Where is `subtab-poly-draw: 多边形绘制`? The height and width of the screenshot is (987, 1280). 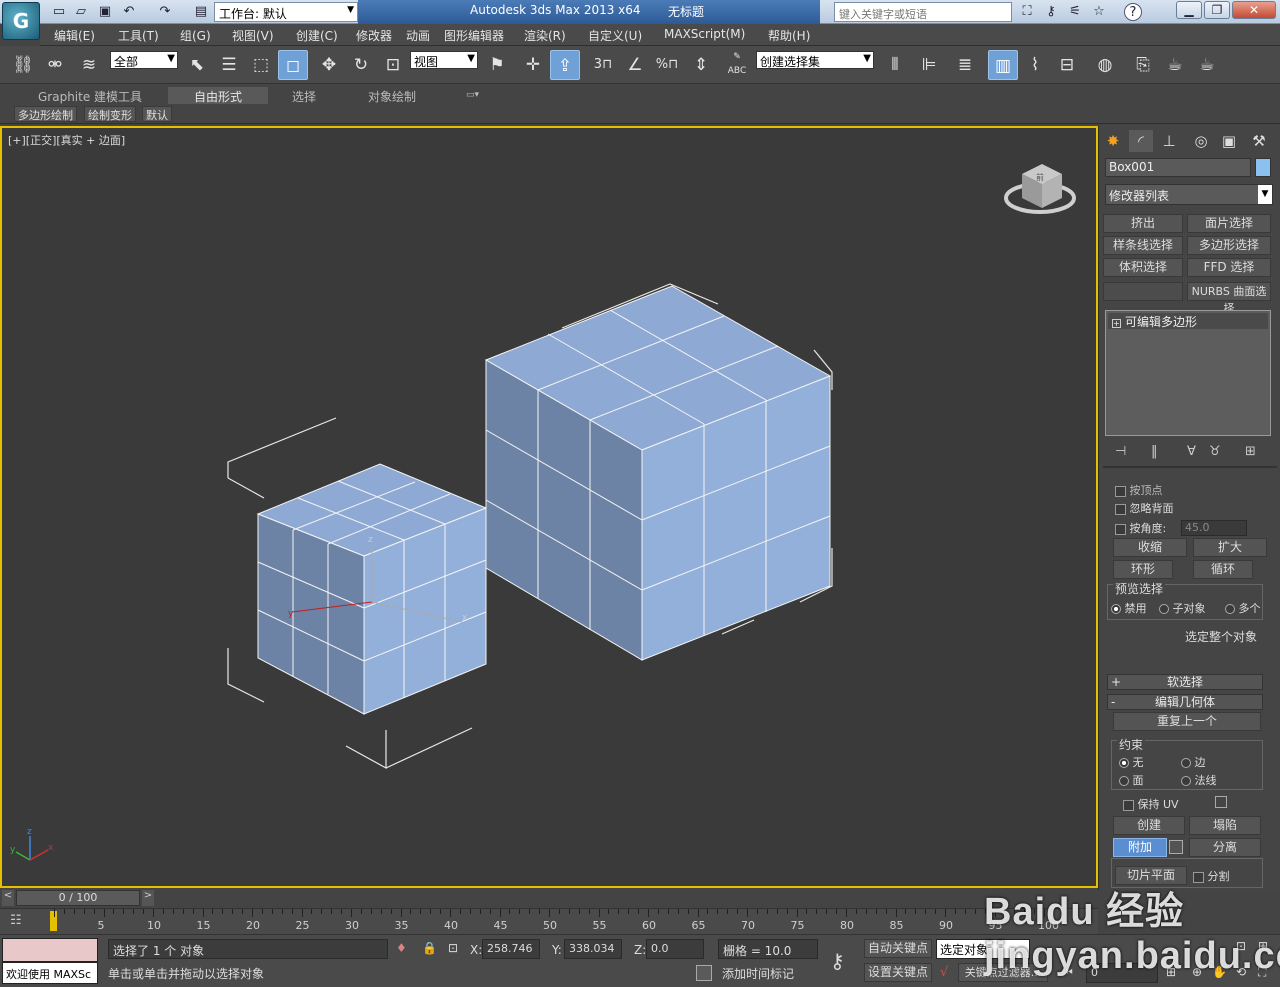
subtab-poly-draw: 多边形绘制 is located at coordinates (45, 114).